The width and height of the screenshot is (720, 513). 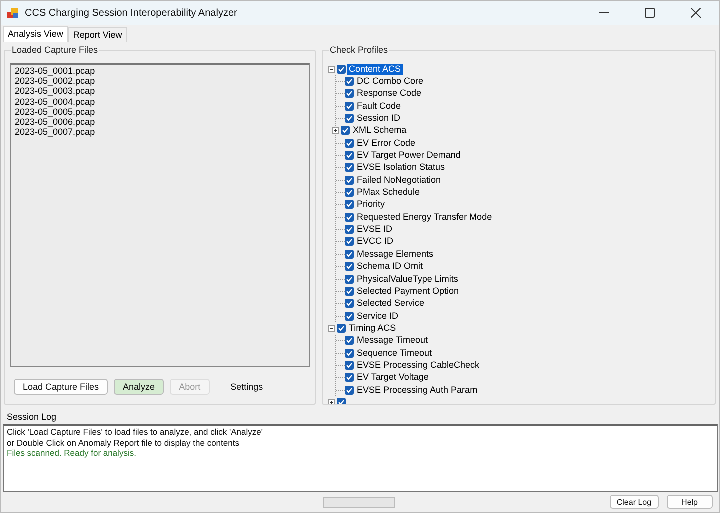 I want to click on tab: Report View, so click(x=98, y=34).